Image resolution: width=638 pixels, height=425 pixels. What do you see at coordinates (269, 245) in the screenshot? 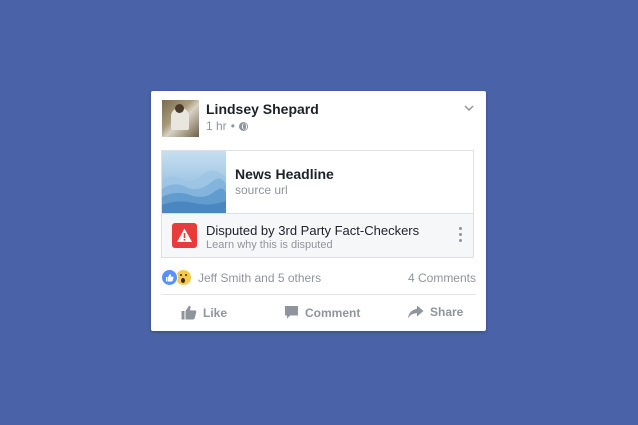
I see `learn-why-link: Learn why this is disputed` at bounding box center [269, 245].